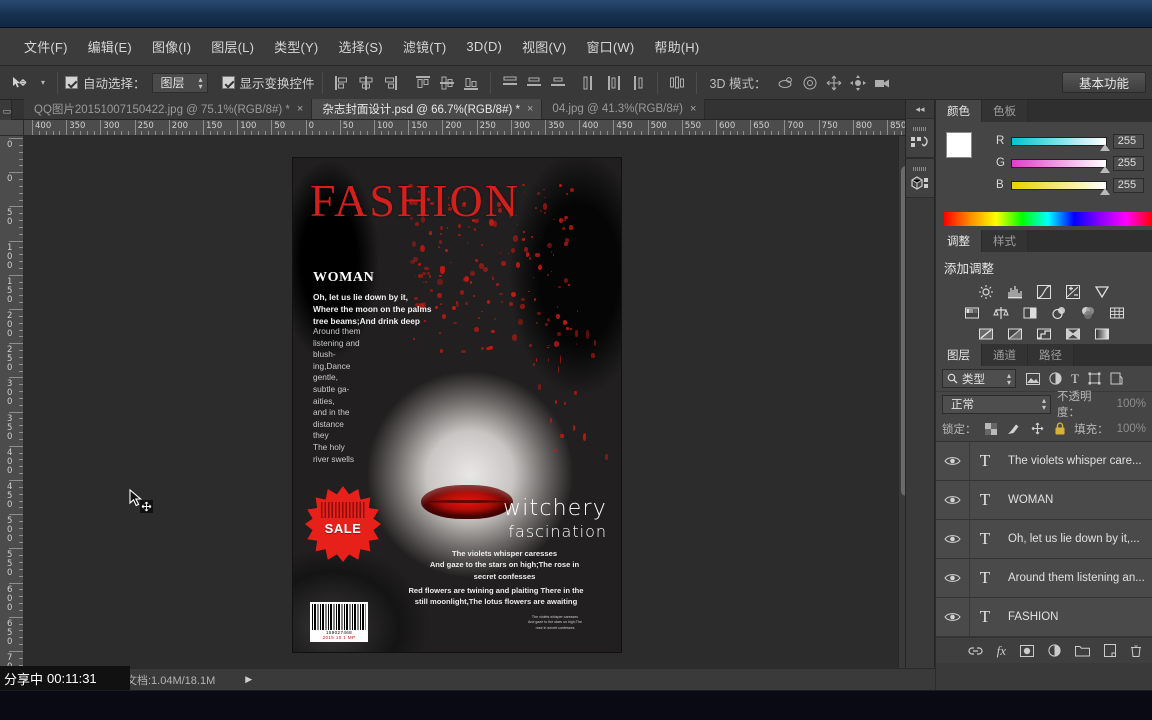 The height and width of the screenshot is (720, 1152). I want to click on menu-window: 窗口(W), so click(610, 46).